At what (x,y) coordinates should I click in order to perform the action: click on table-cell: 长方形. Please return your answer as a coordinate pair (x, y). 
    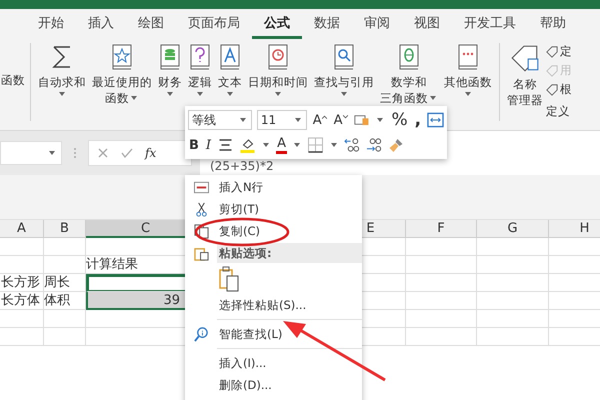
    Looking at the image, I should click on (22, 283).